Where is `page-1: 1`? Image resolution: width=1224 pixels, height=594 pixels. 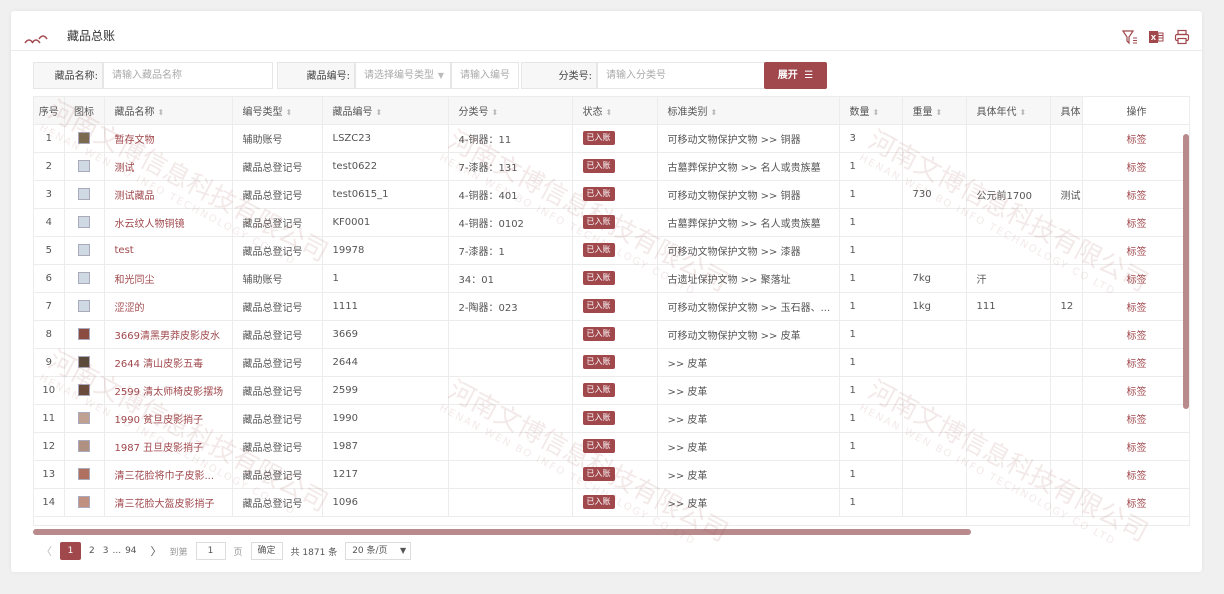
page-1: 1 is located at coordinates (70, 551).